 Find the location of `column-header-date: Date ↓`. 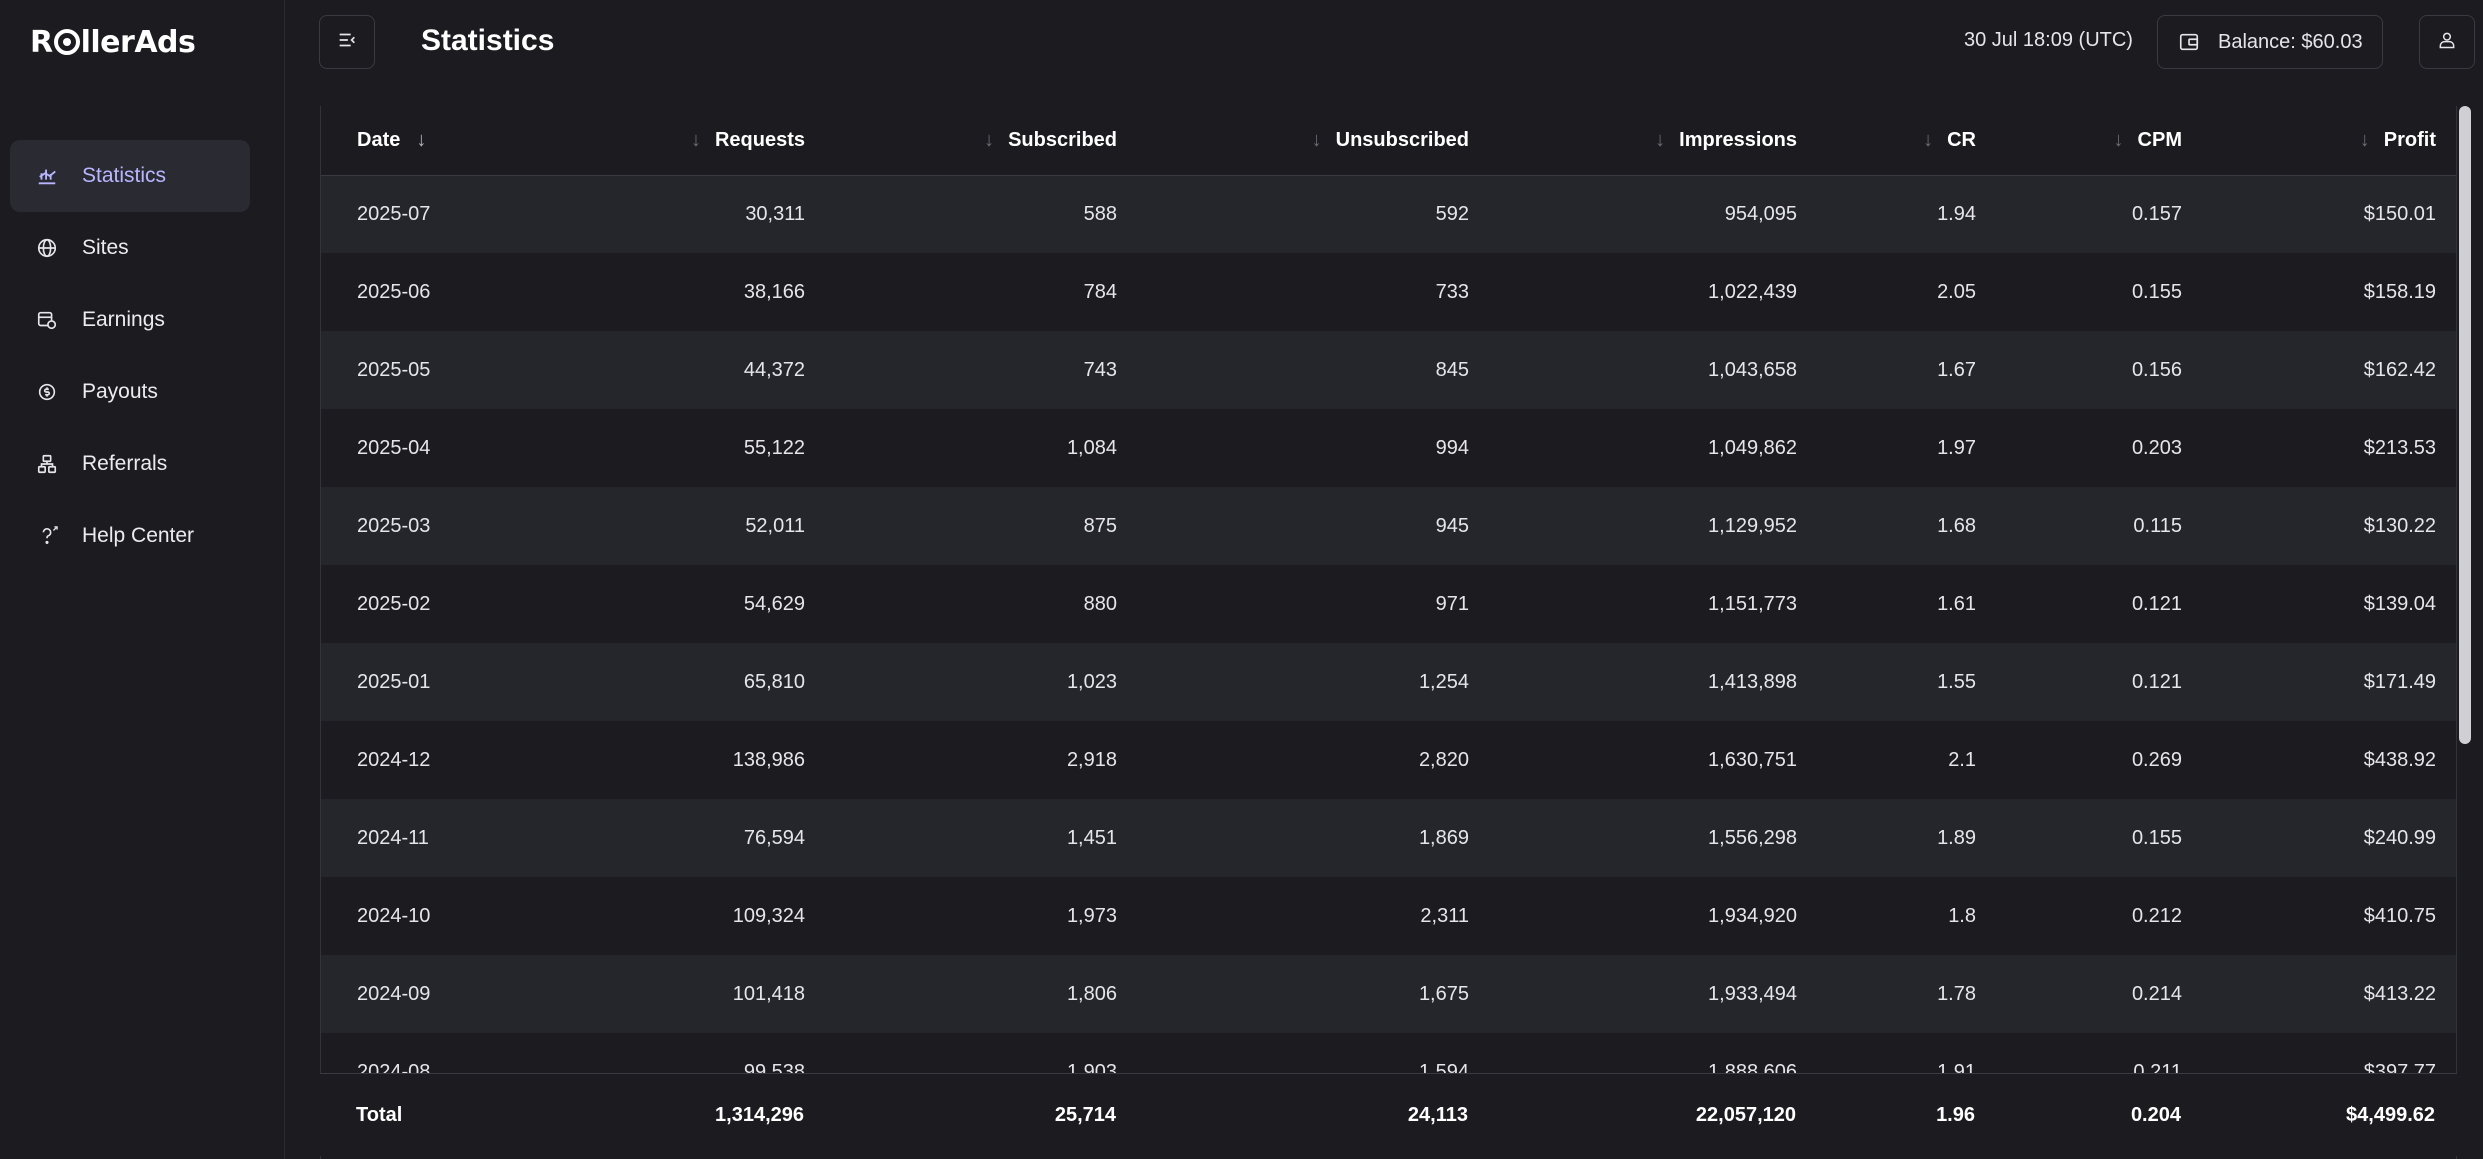

column-header-date: Date ↓ is located at coordinates (441, 140).